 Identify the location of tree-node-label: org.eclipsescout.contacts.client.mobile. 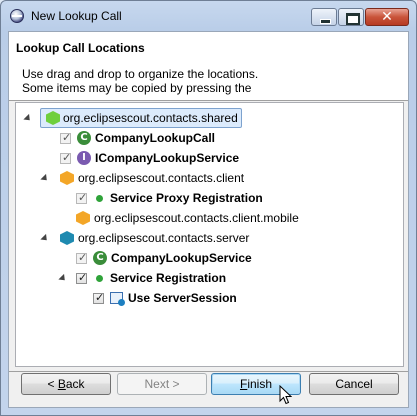
(196, 218).